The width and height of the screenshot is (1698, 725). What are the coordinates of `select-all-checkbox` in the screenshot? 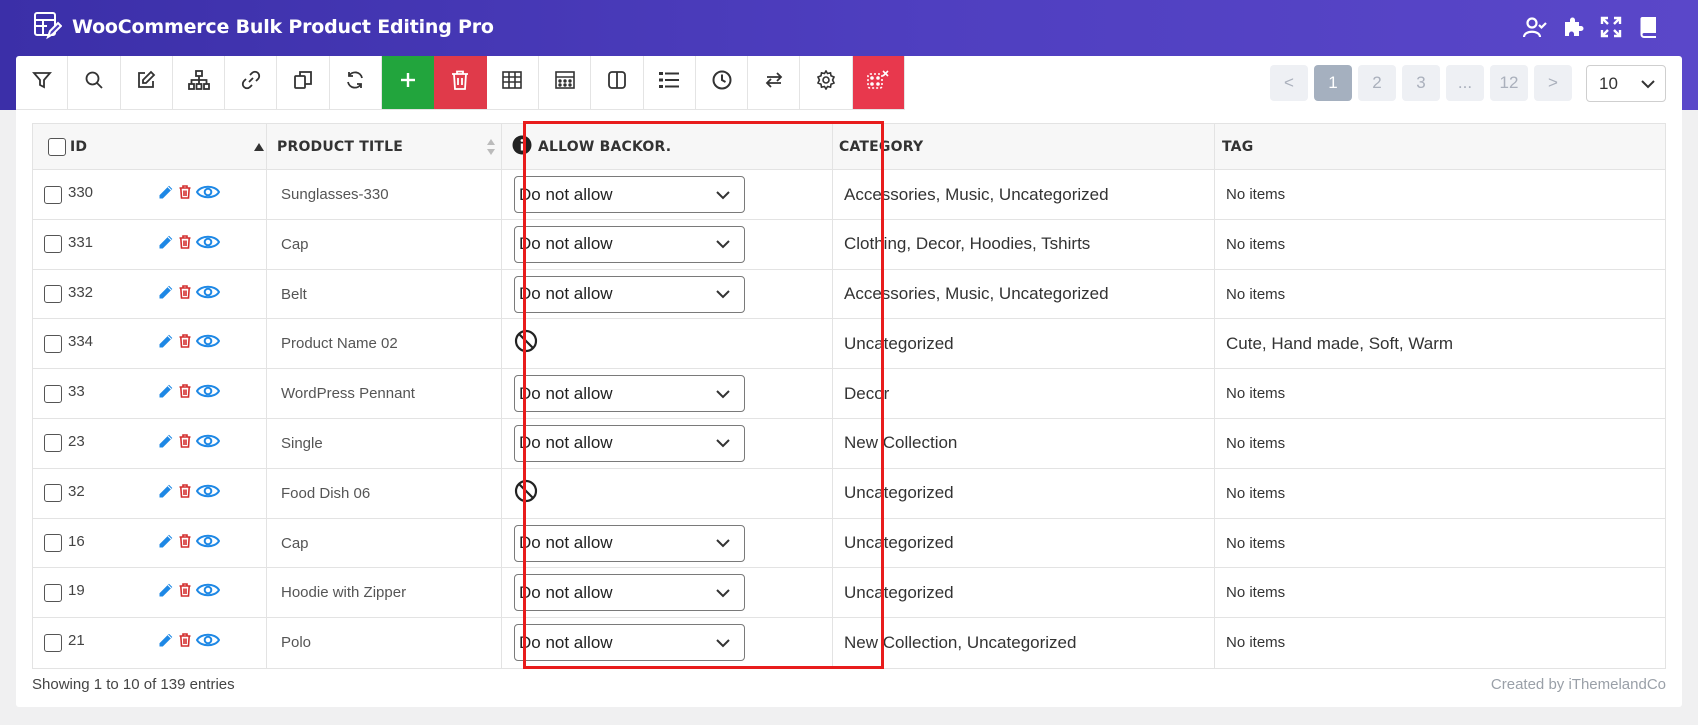 It's located at (57, 147).